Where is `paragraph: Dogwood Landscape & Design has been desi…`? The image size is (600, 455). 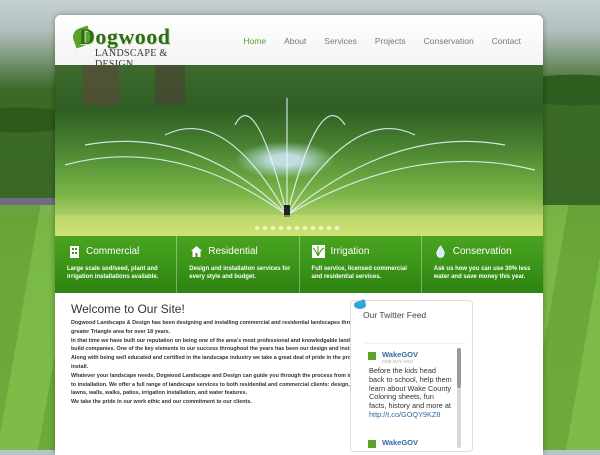 paragraph: Dogwood Landscape & Design has been desi… is located at coordinates (225, 327).